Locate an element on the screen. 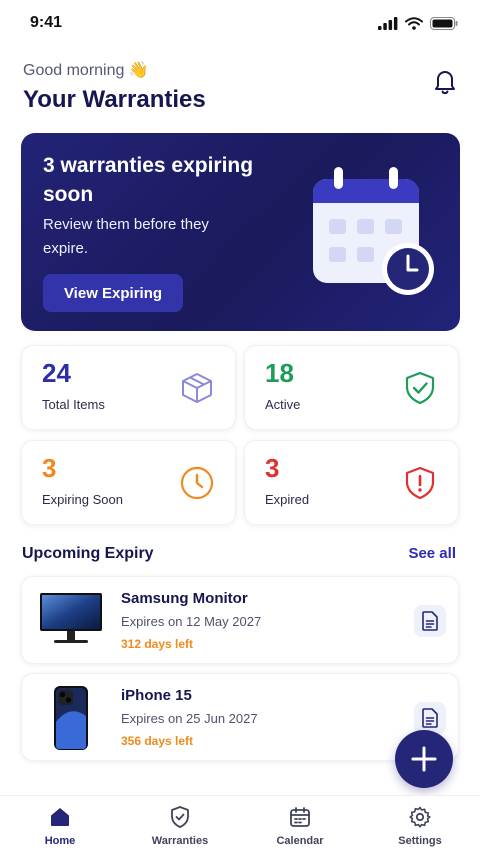  shield-alert-icon is located at coordinates (420, 483).